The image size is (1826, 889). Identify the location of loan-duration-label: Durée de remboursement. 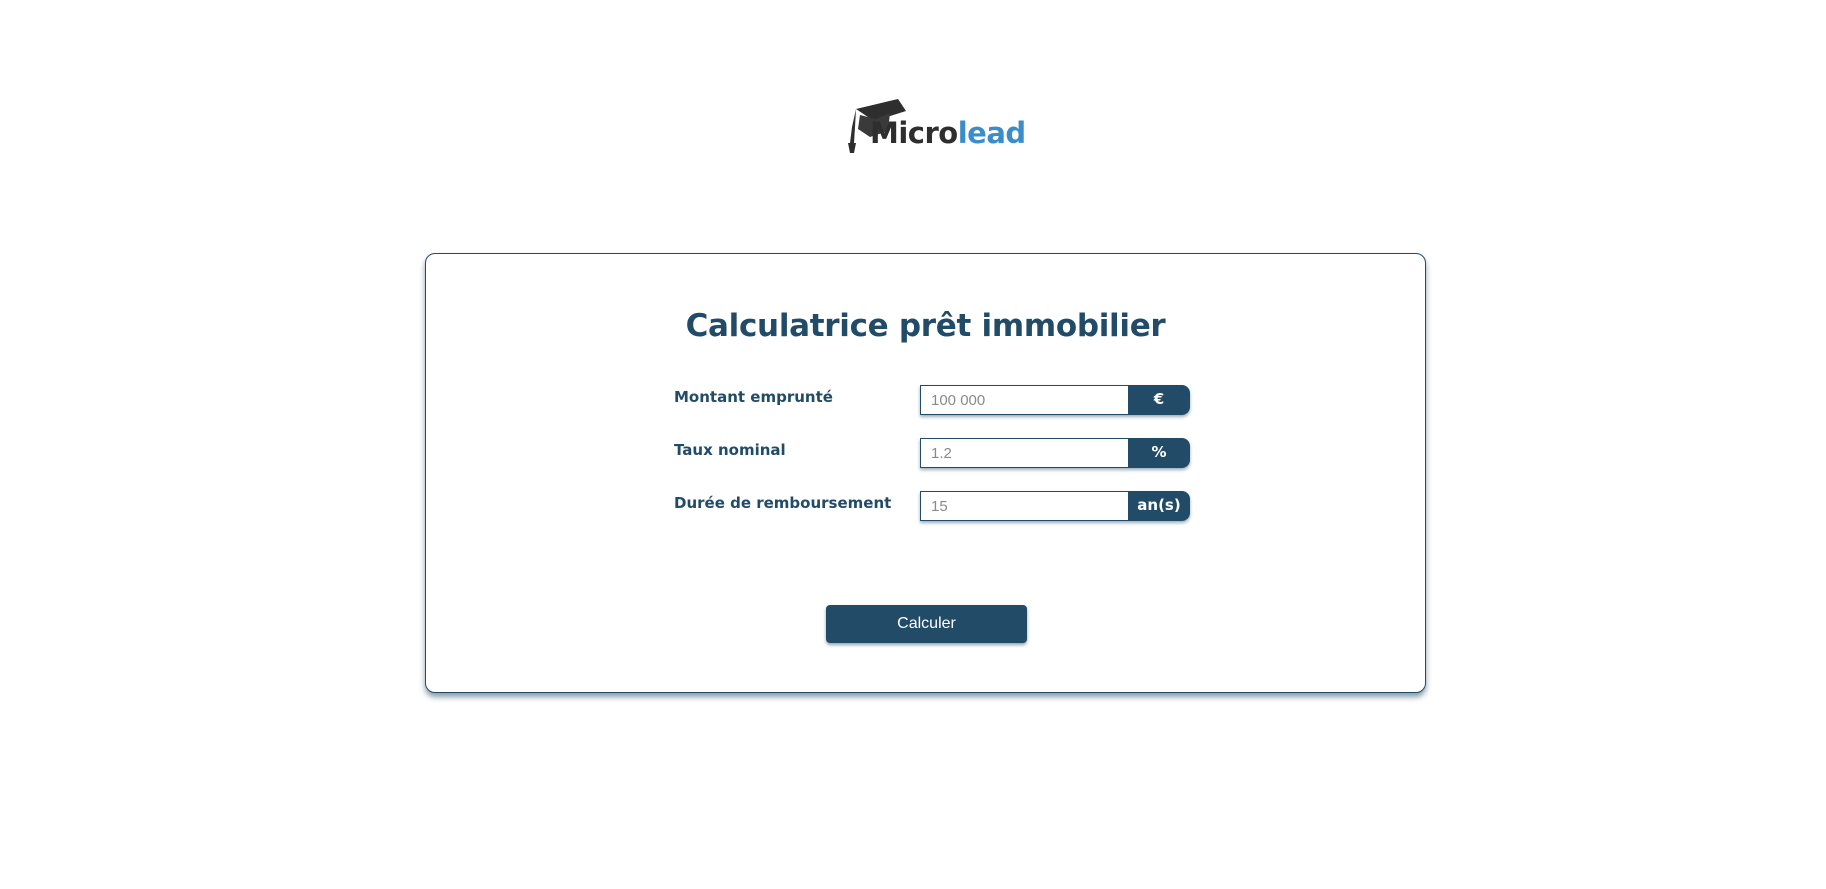
(783, 503).